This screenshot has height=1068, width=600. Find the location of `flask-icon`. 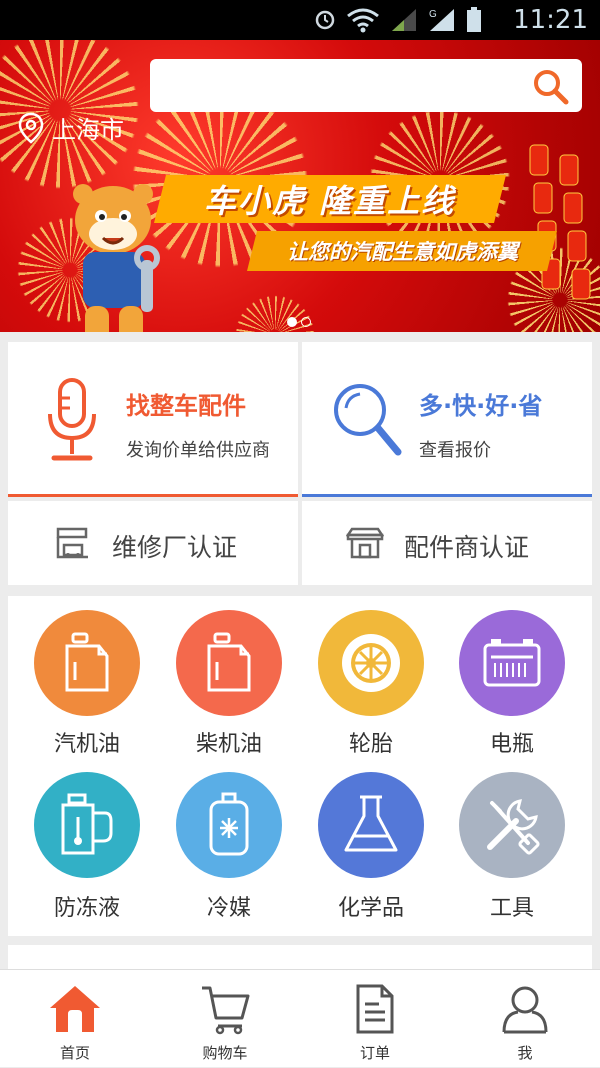

flask-icon is located at coordinates (371, 823).